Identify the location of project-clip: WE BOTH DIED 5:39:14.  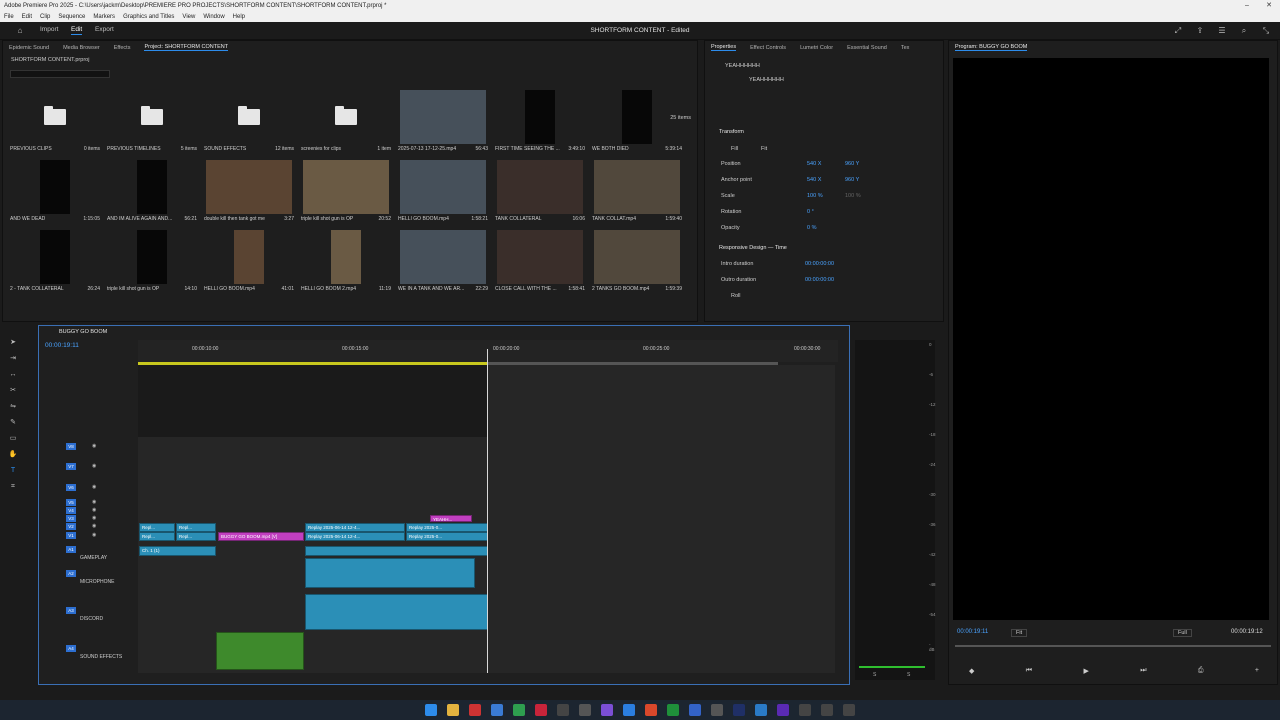
(637, 122).